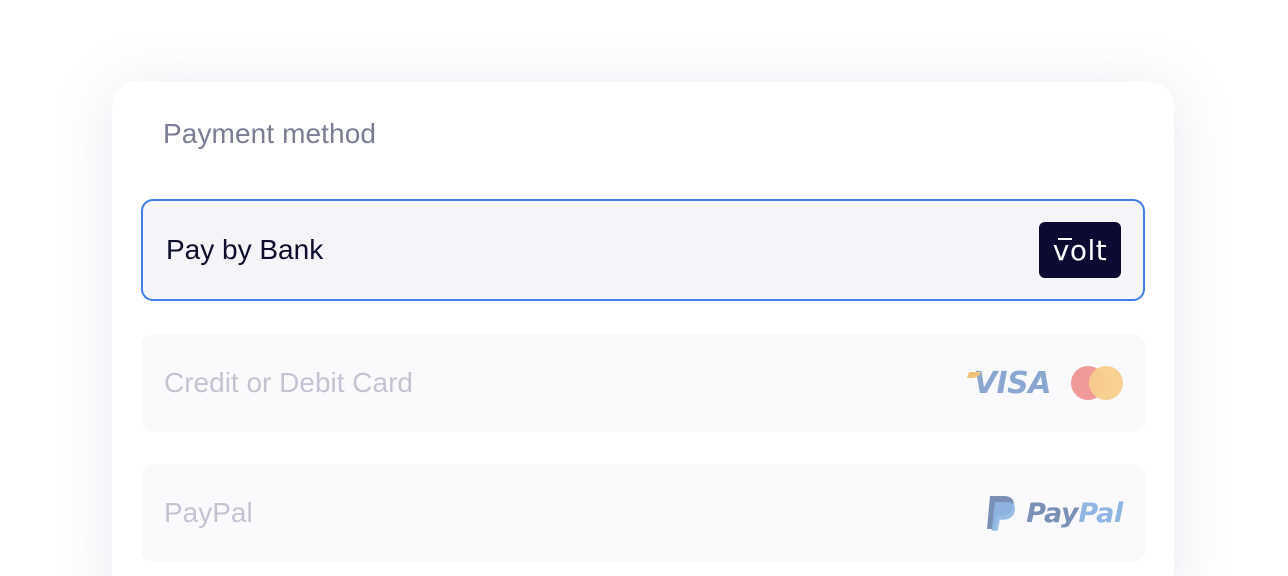 The width and height of the screenshot is (1288, 576). What do you see at coordinates (1009, 383) in the screenshot?
I see `visa-logo-icon: VISA` at bounding box center [1009, 383].